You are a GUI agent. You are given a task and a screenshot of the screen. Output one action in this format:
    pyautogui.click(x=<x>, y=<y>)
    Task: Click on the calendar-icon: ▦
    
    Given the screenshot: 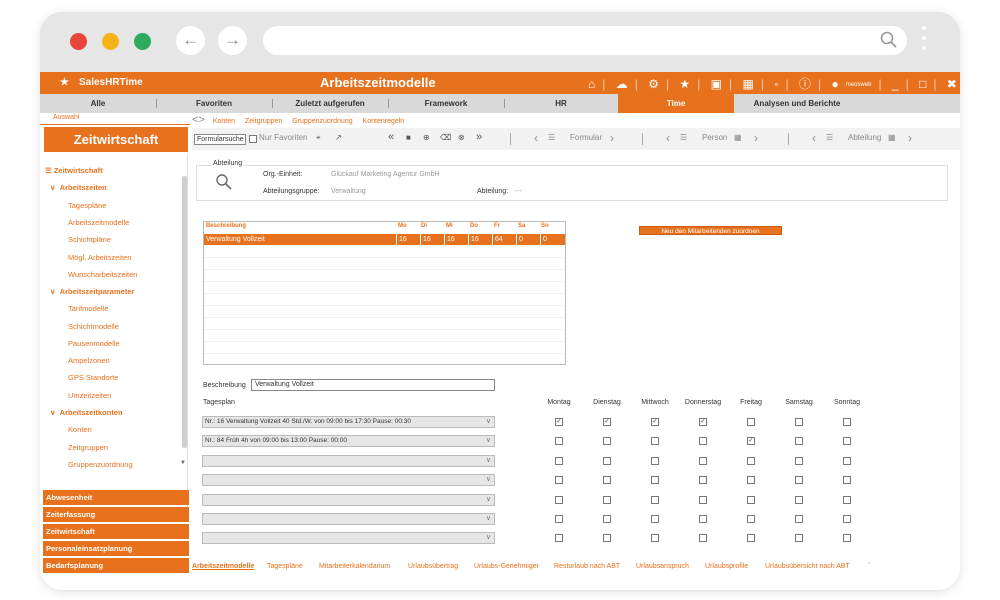 What is the action you would take?
    pyautogui.click(x=747, y=84)
    